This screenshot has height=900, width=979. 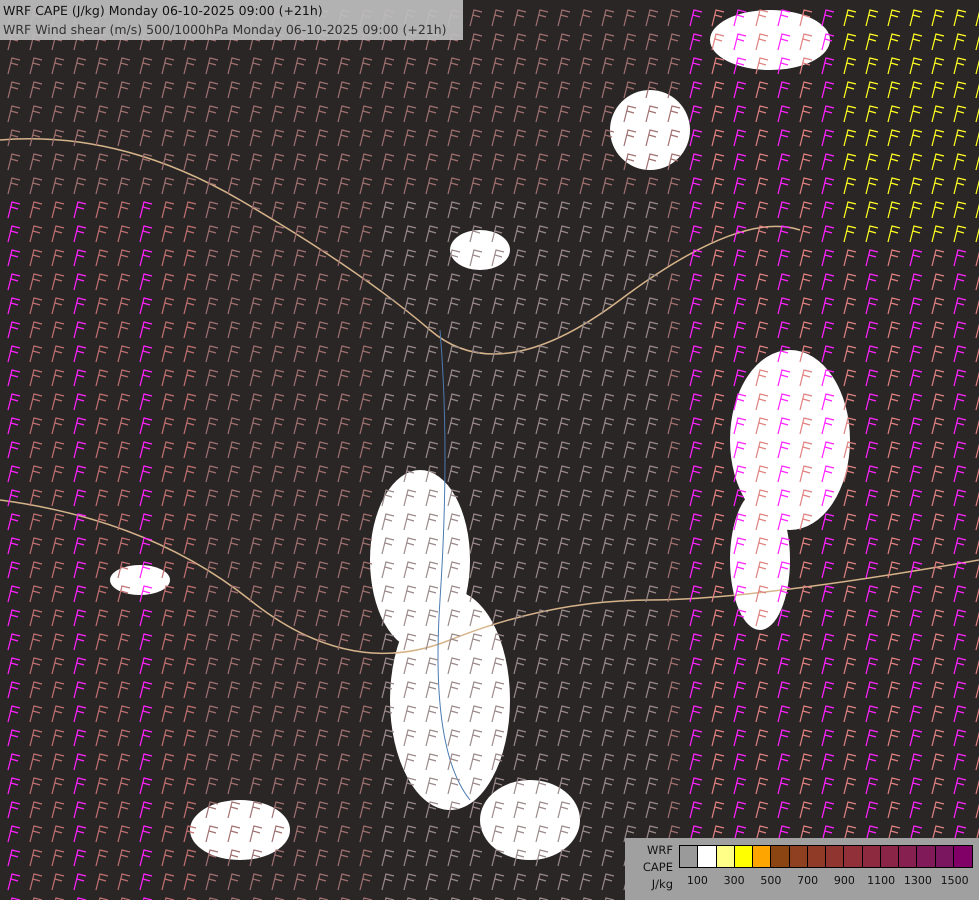 What do you see at coordinates (225, 30) in the screenshot?
I see `map-title: WRF Wind shear (m/s) 500/1000hPa Monday 06-10-2025 09:00 (+21h)` at bounding box center [225, 30].